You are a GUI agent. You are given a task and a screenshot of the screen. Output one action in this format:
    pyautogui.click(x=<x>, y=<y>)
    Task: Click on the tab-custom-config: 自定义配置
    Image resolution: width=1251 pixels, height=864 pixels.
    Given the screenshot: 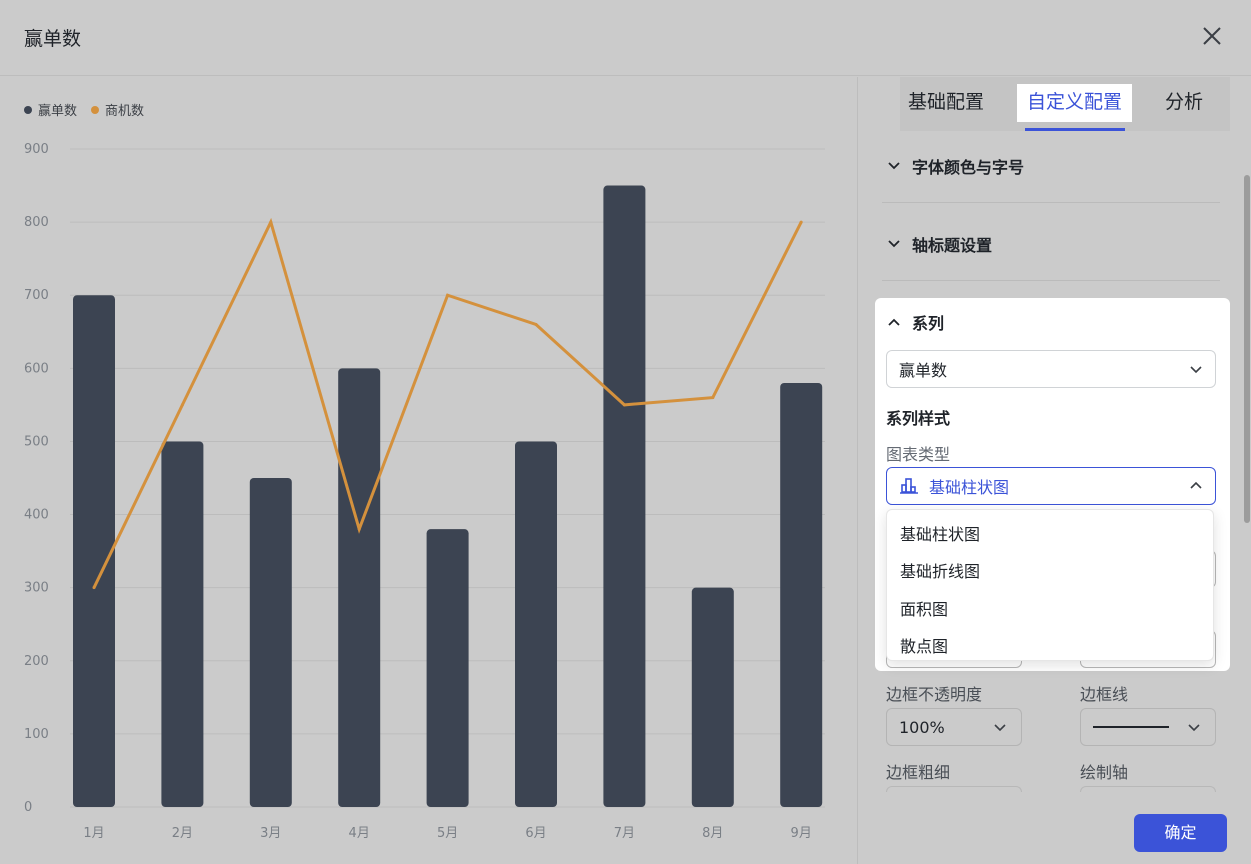 What is the action you would take?
    pyautogui.click(x=1075, y=103)
    